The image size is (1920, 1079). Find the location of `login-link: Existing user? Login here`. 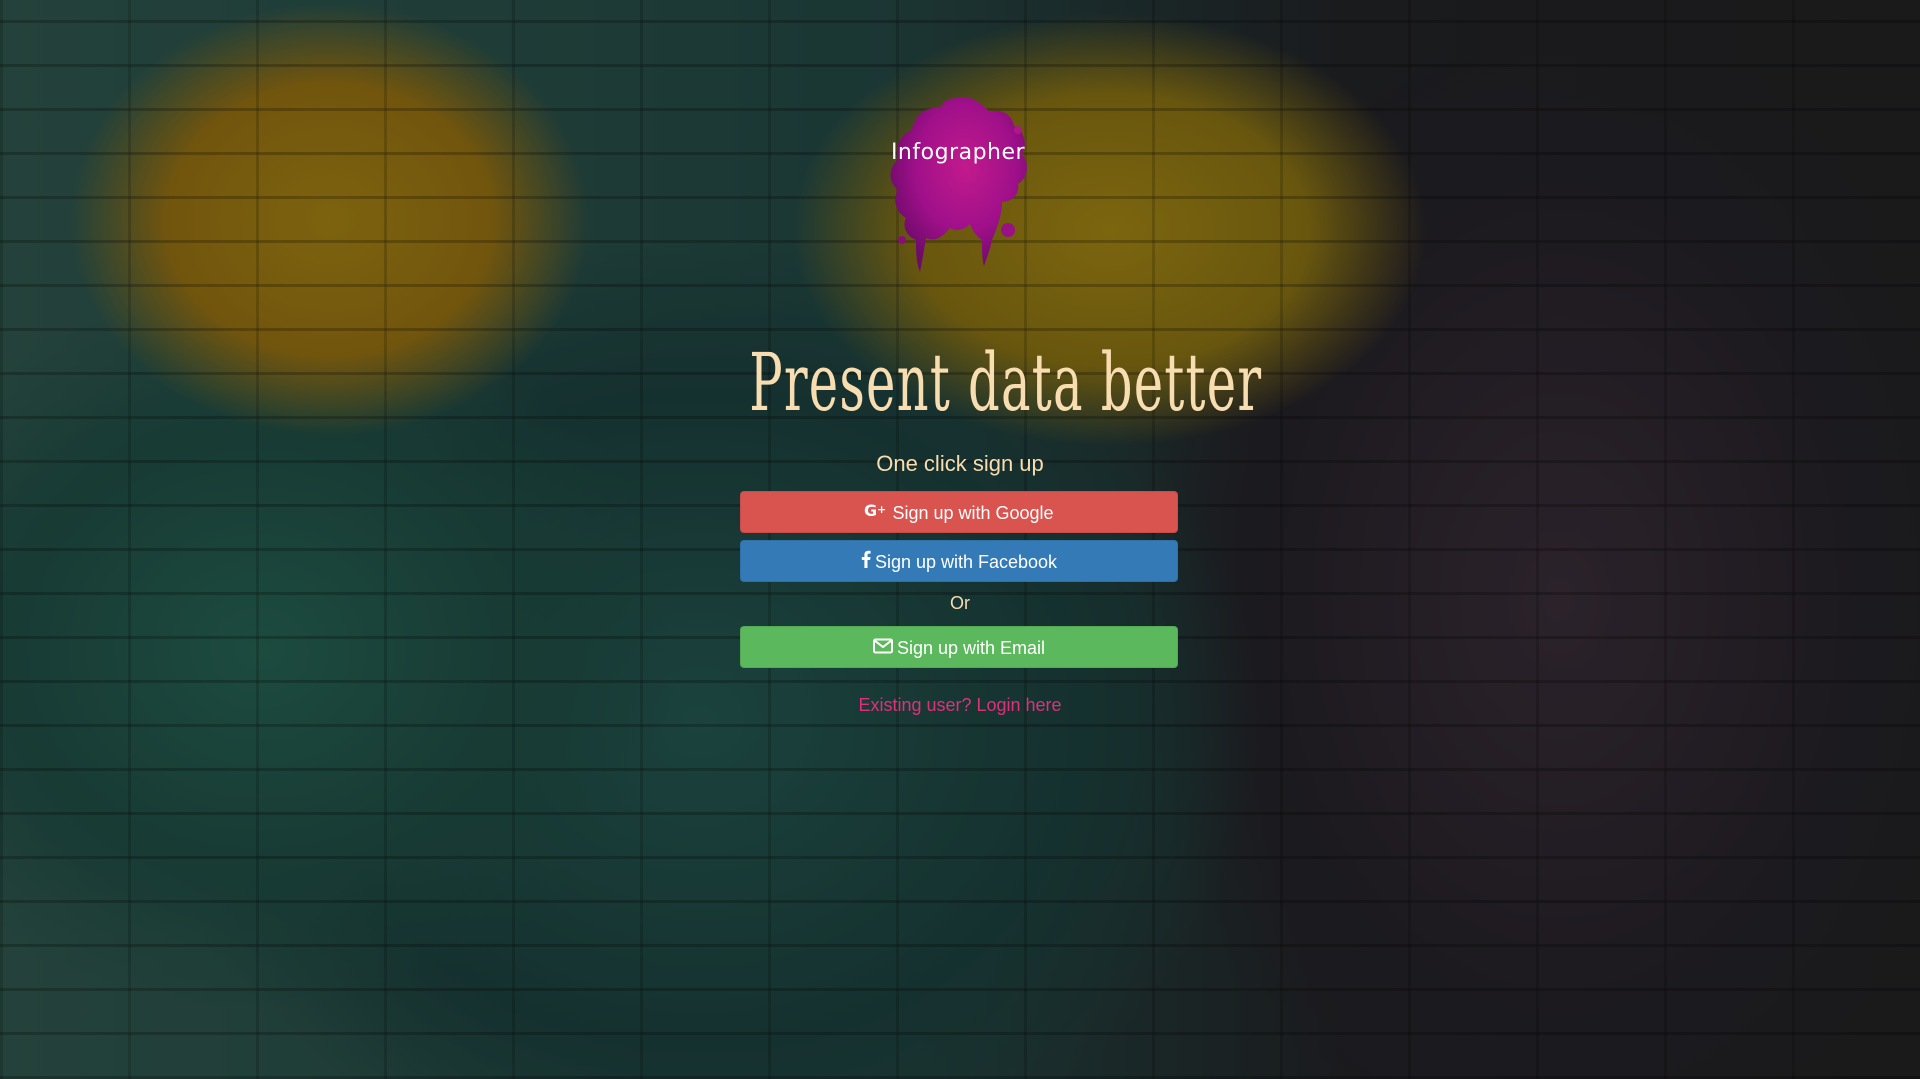

login-link: Existing user? Login here is located at coordinates (960, 705).